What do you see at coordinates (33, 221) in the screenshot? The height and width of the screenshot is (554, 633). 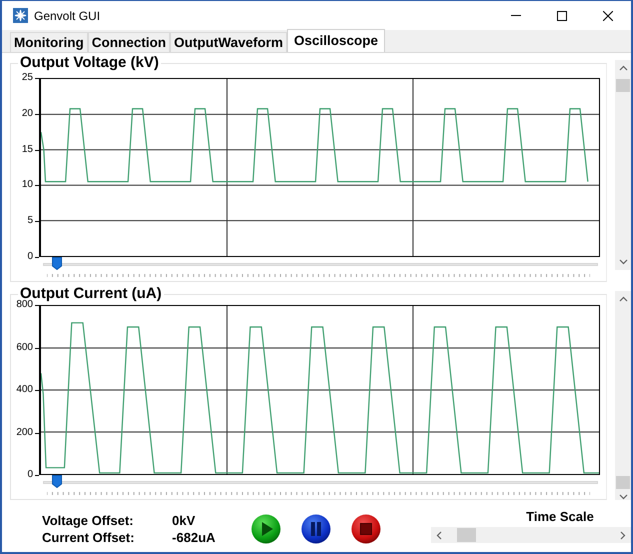 I see `axis-tick-label: 5` at bounding box center [33, 221].